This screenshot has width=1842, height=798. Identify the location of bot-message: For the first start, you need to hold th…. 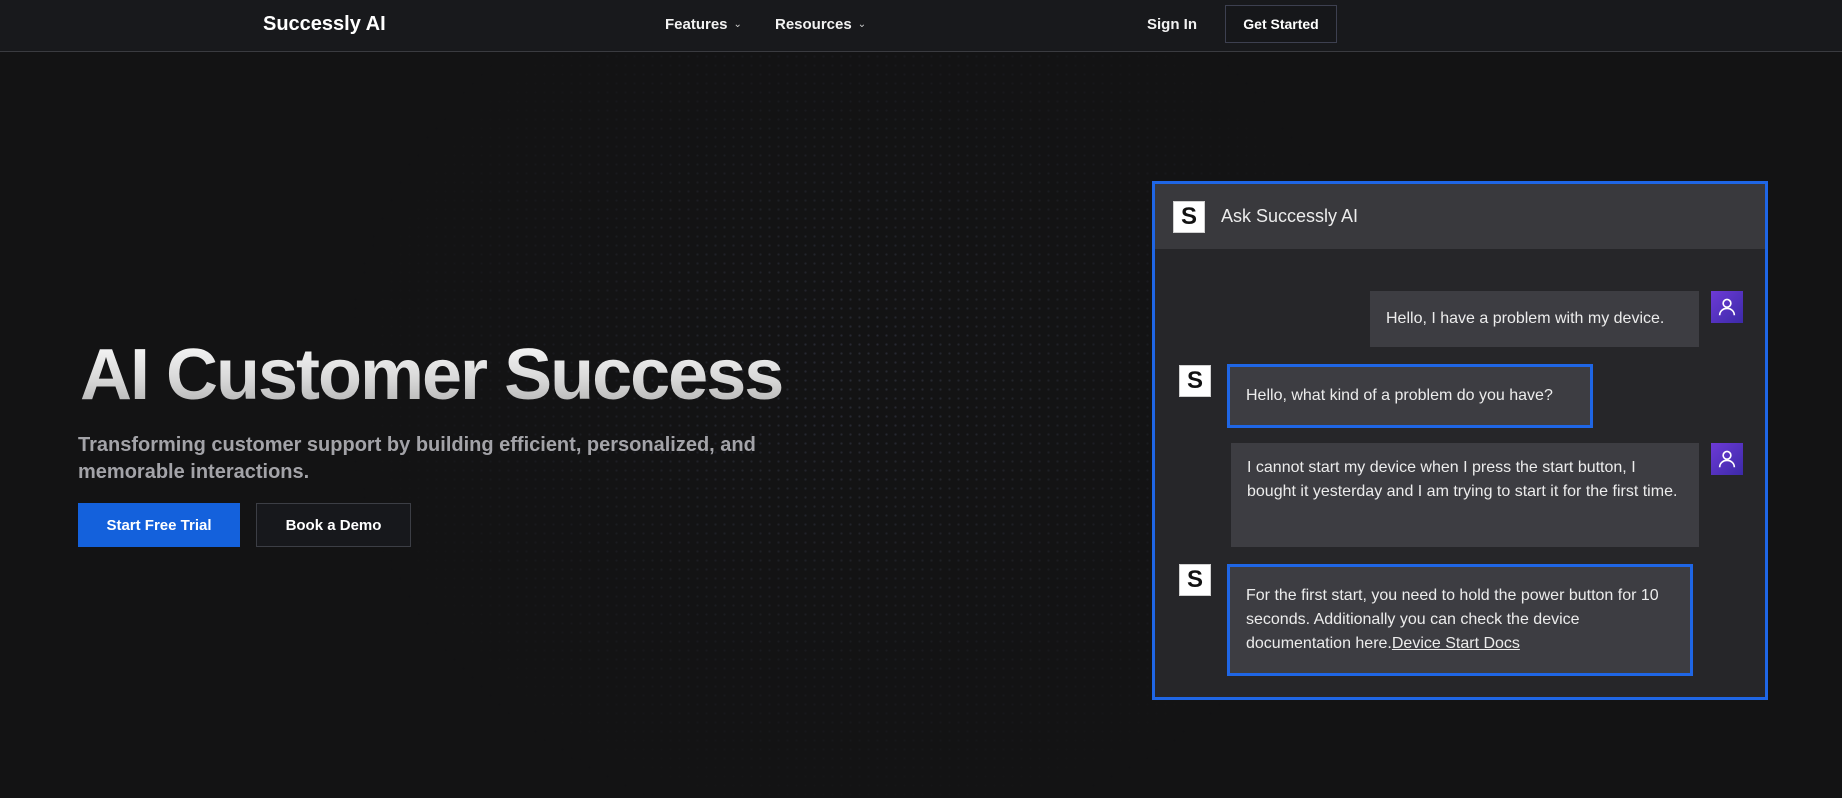
(1460, 620).